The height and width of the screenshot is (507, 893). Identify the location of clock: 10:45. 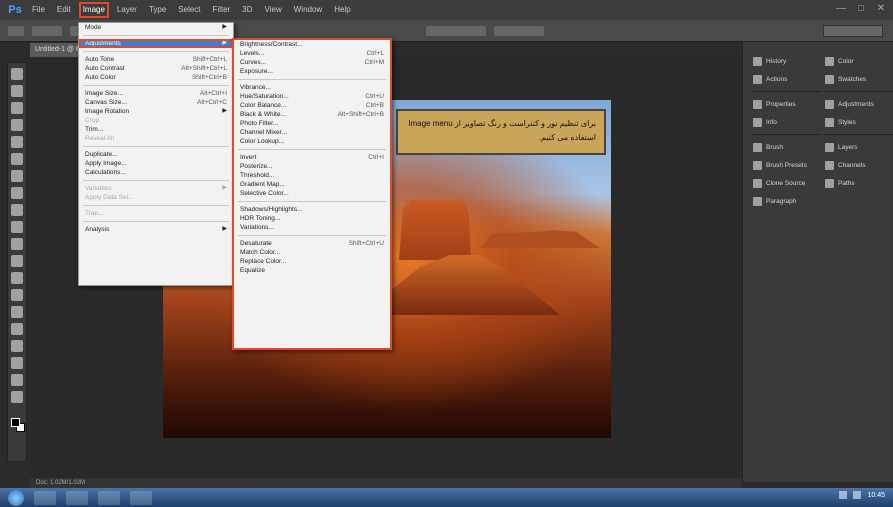
(876, 495).